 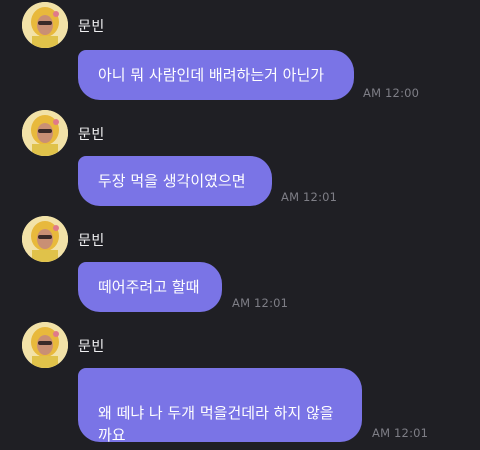 I want to click on message-bubble: 왜 떼냐 나 두개 먹을건데라 하지 않을 까요, so click(x=220, y=406).